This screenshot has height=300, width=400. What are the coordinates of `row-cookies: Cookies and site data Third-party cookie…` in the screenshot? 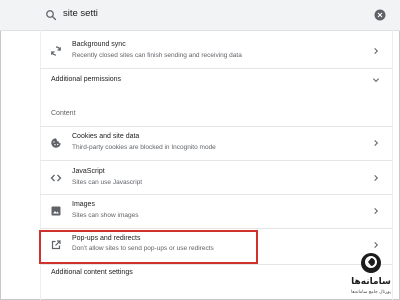 It's located at (216, 143).